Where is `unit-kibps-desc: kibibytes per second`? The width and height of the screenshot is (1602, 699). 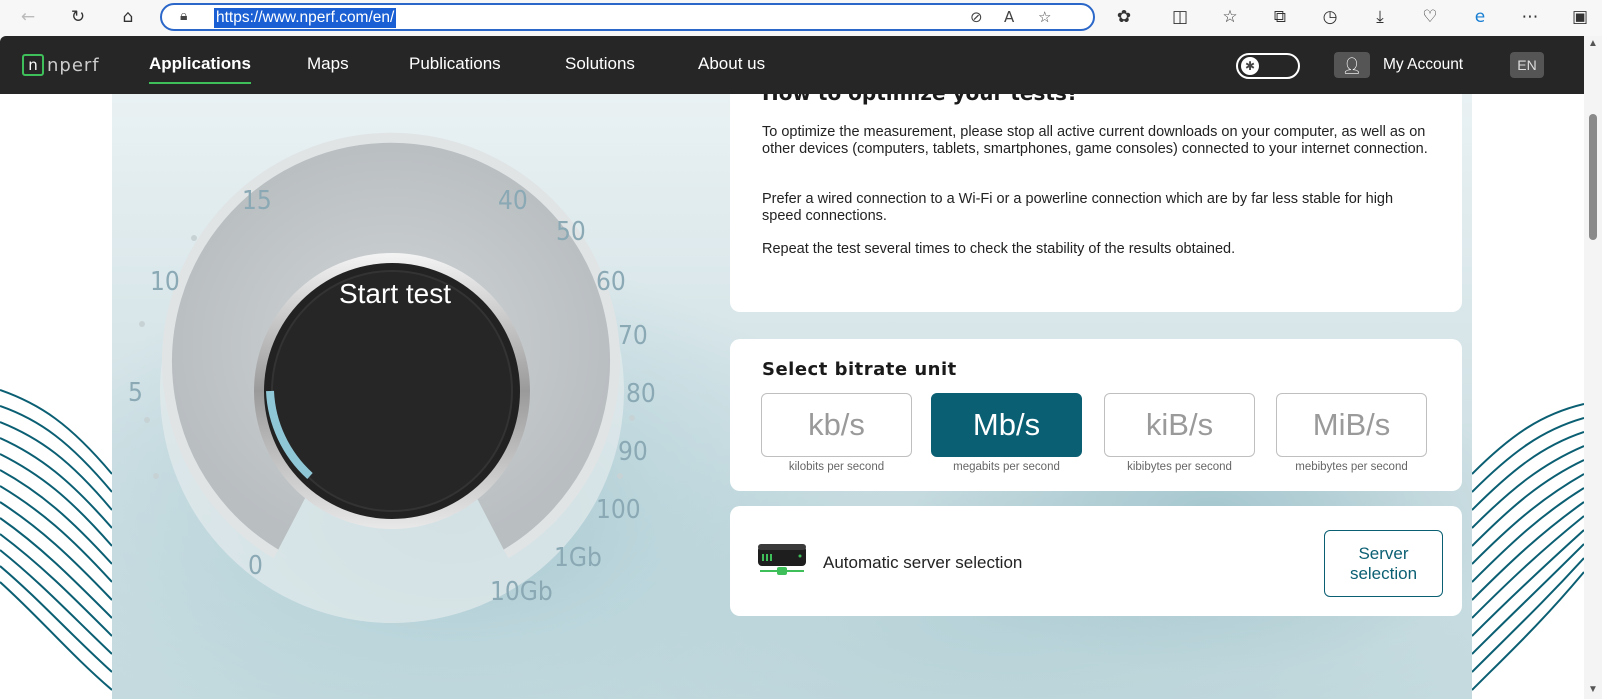
unit-kibps-desc: kibibytes per second is located at coordinates (1179, 467).